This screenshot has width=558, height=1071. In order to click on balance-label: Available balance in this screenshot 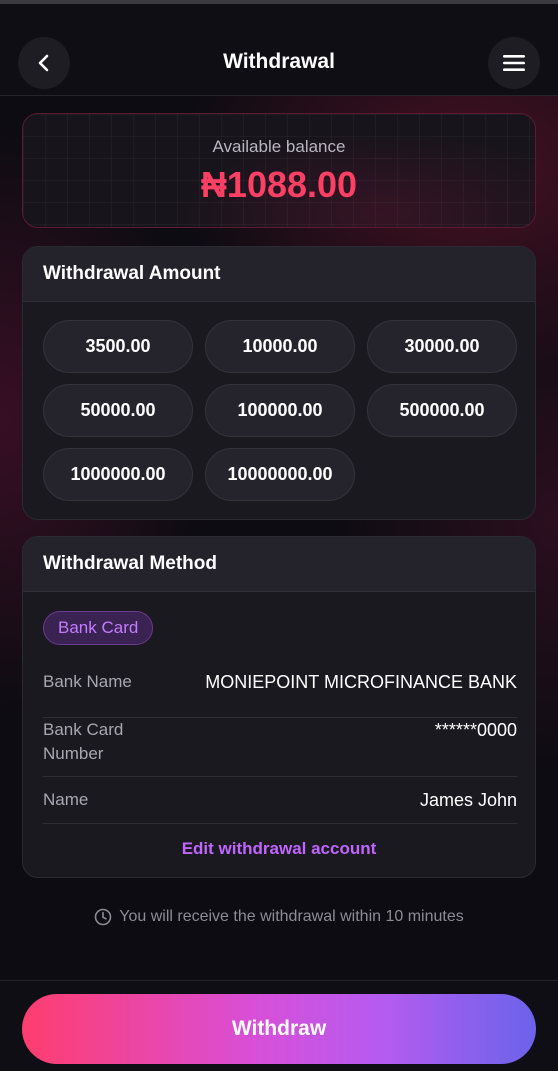, I will do `click(279, 146)`.